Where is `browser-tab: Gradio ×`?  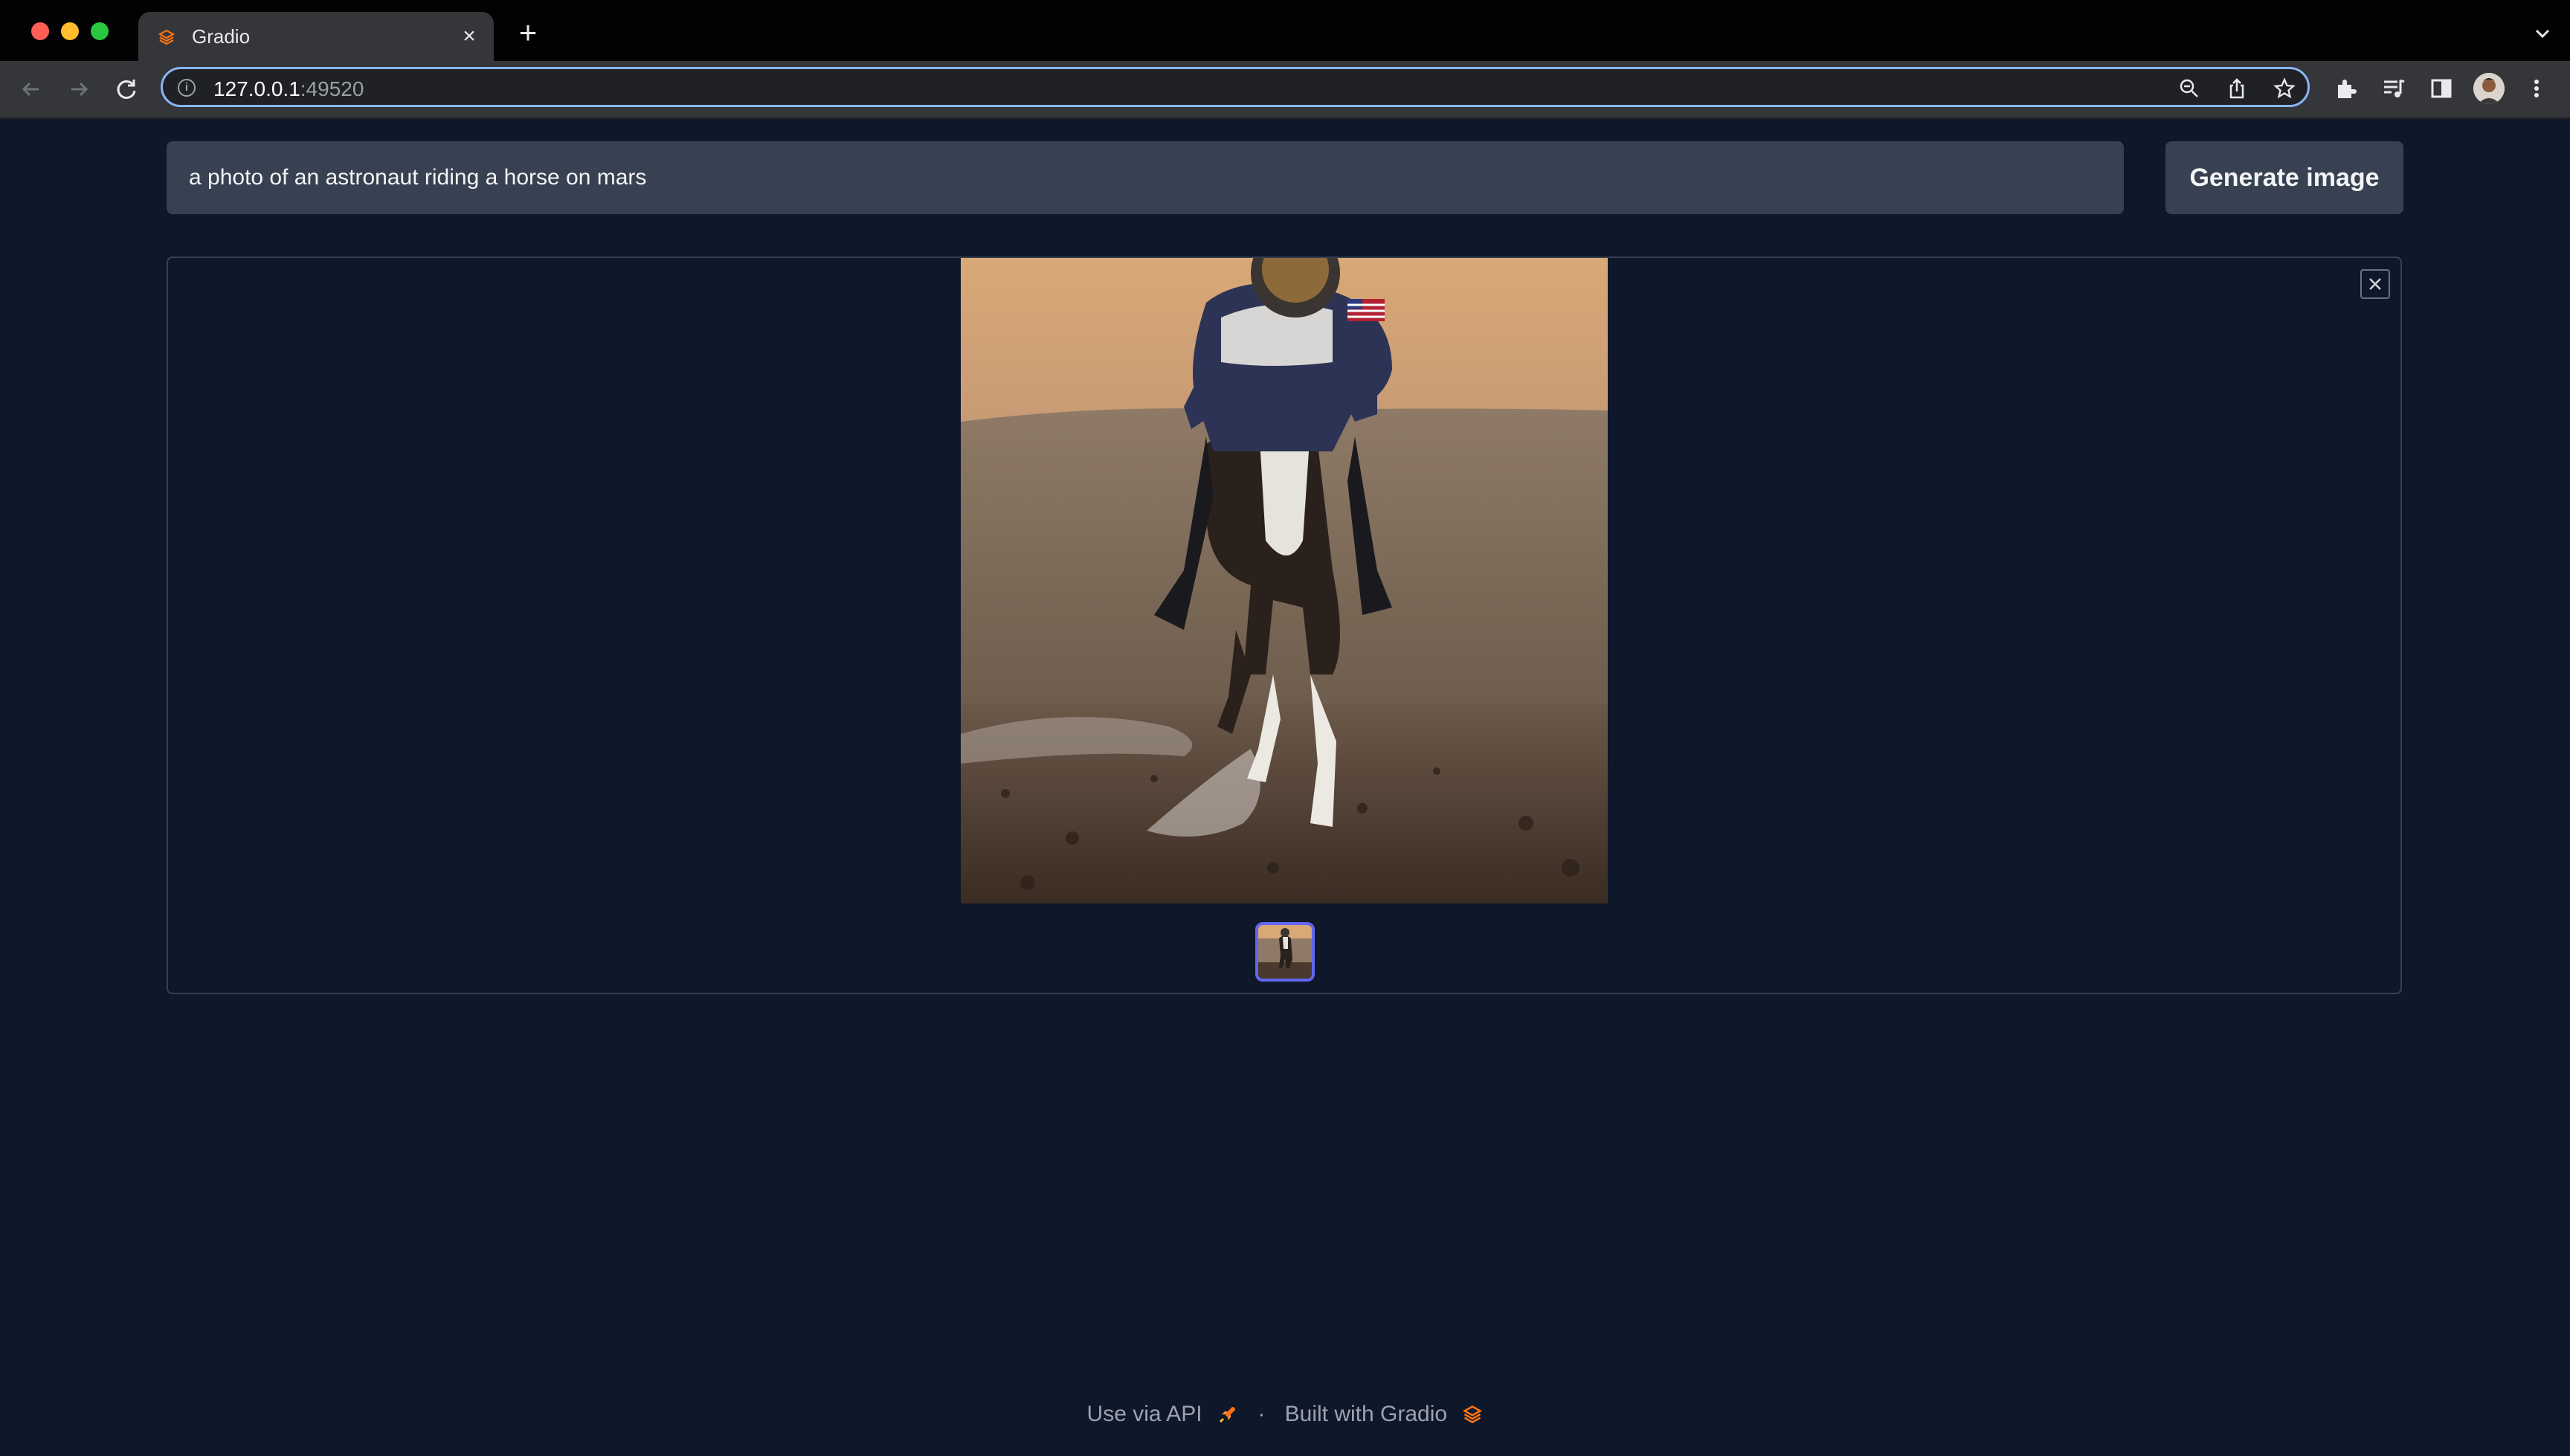 browser-tab: Gradio × is located at coordinates (316, 37).